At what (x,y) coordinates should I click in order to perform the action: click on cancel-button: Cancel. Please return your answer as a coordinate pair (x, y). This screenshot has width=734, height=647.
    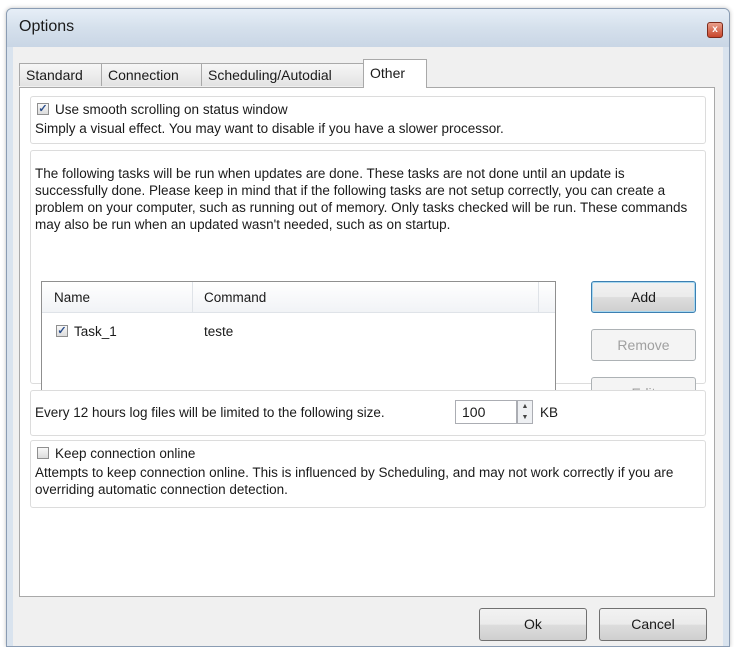
    Looking at the image, I should click on (653, 624).